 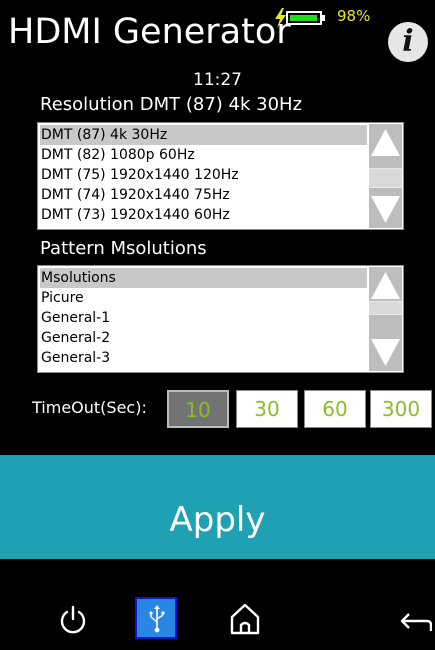 What do you see at coordinates (323, 18) in the screenshot?
I see `battery-tip` at bounding box center [323, 18].